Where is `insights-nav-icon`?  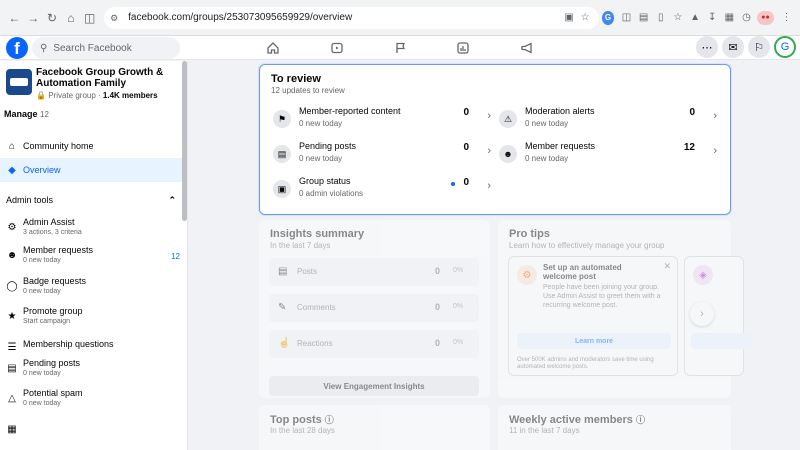
insights-nav-icon is located at coordinates (463, 48).